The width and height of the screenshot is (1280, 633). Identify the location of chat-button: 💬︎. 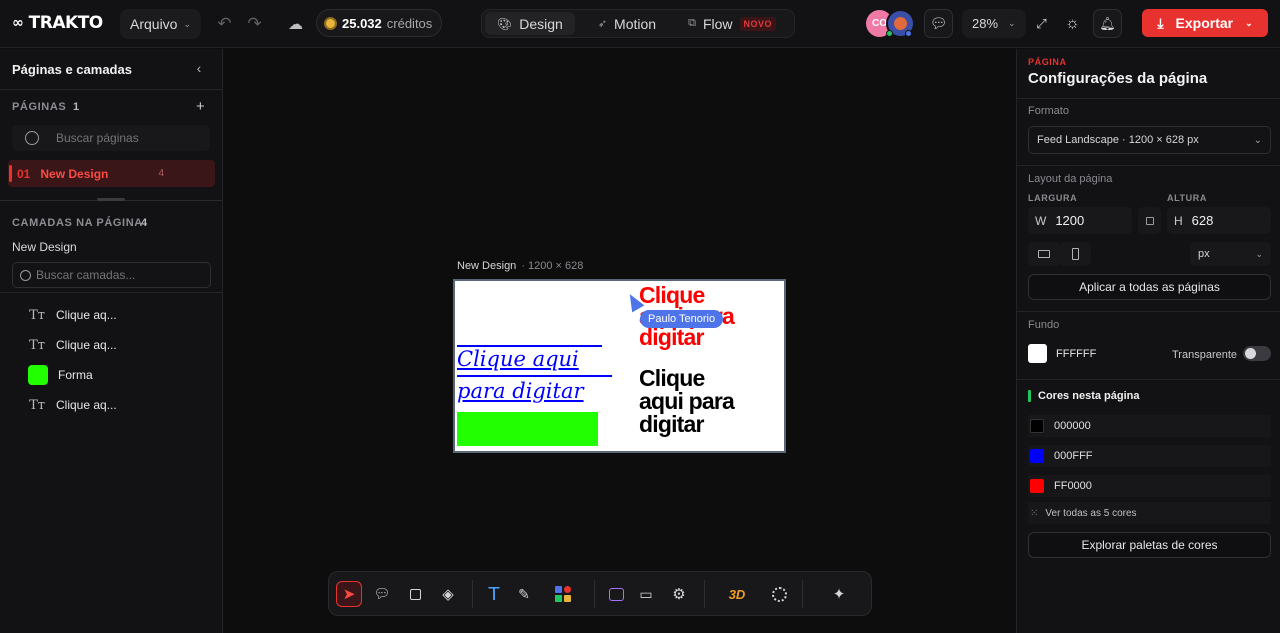
(938, 23).